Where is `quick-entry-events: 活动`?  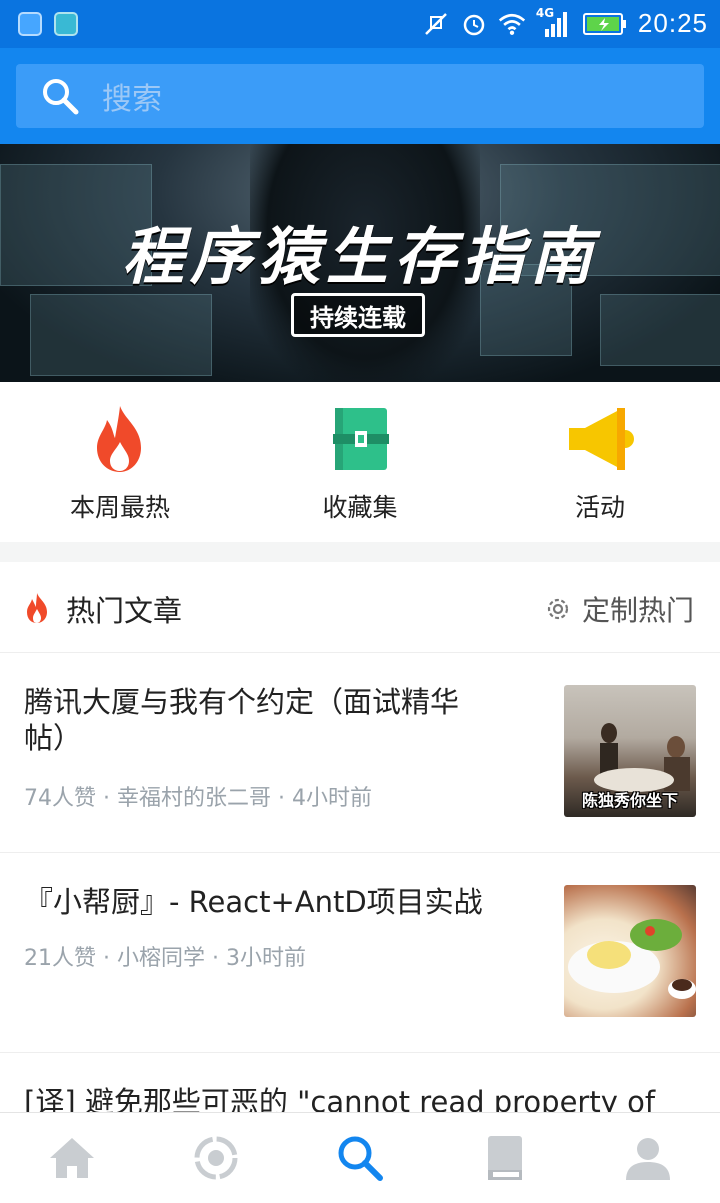
quick-entry-events: 活动 is located at coordinates (600, 462).